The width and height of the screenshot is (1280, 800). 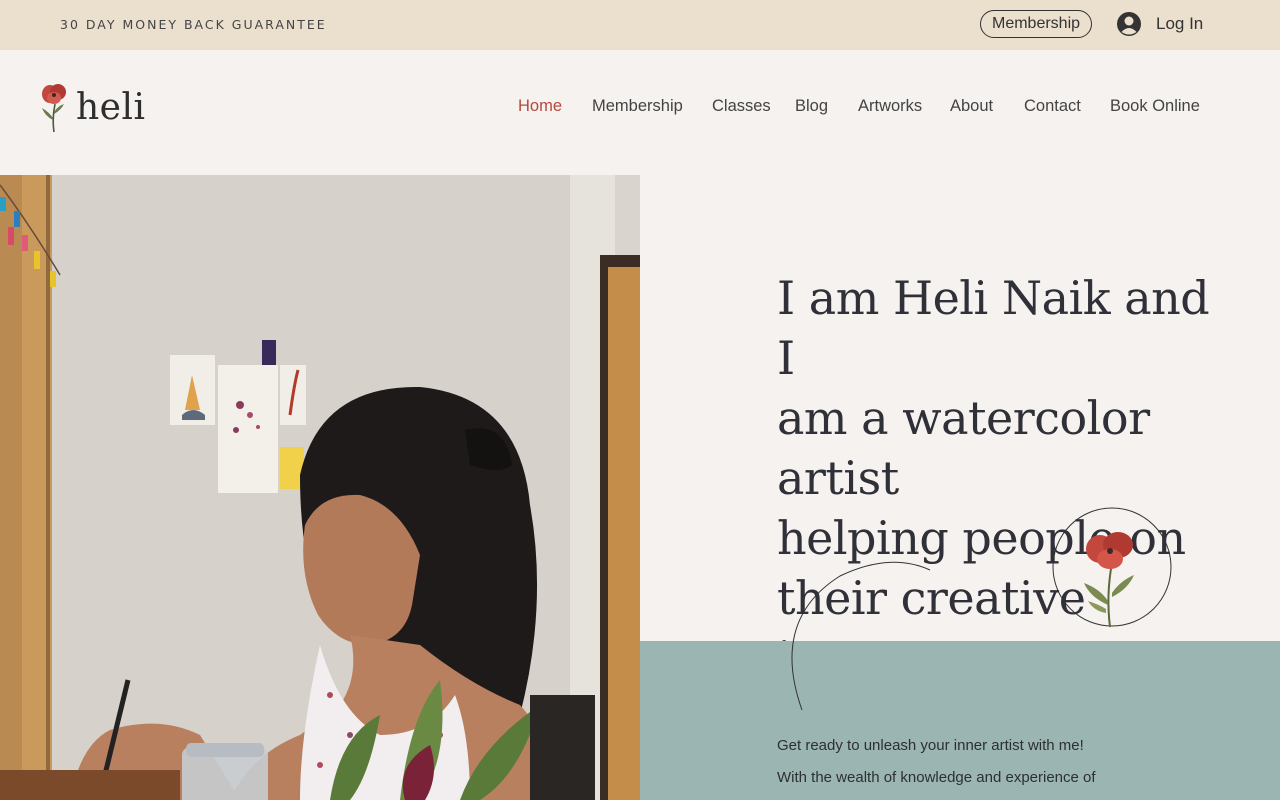 What do you see at coordinates (1155, 106) in the screenshot?
I see `nav-book-online: Book Online` at bounding box center [1155, 106].